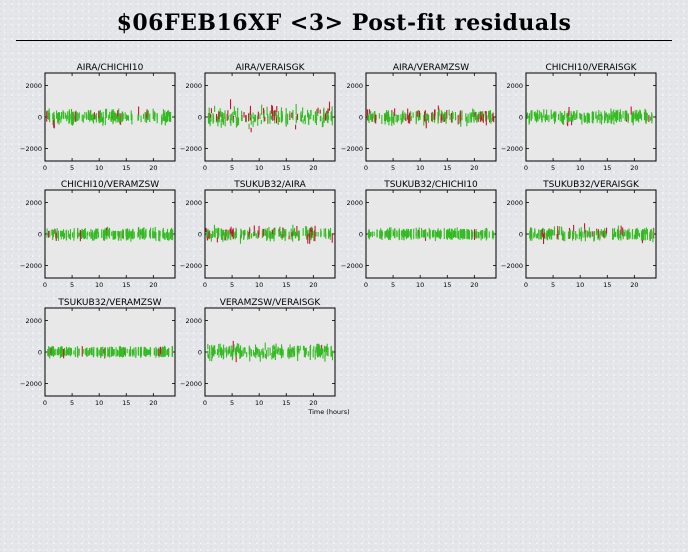 This screenshot has height=552, width=688. I want to click on chart-panel: CHICHI10/VERAISGK 2000 0 −2000 0 5 10 15 20, so click(579, 117).